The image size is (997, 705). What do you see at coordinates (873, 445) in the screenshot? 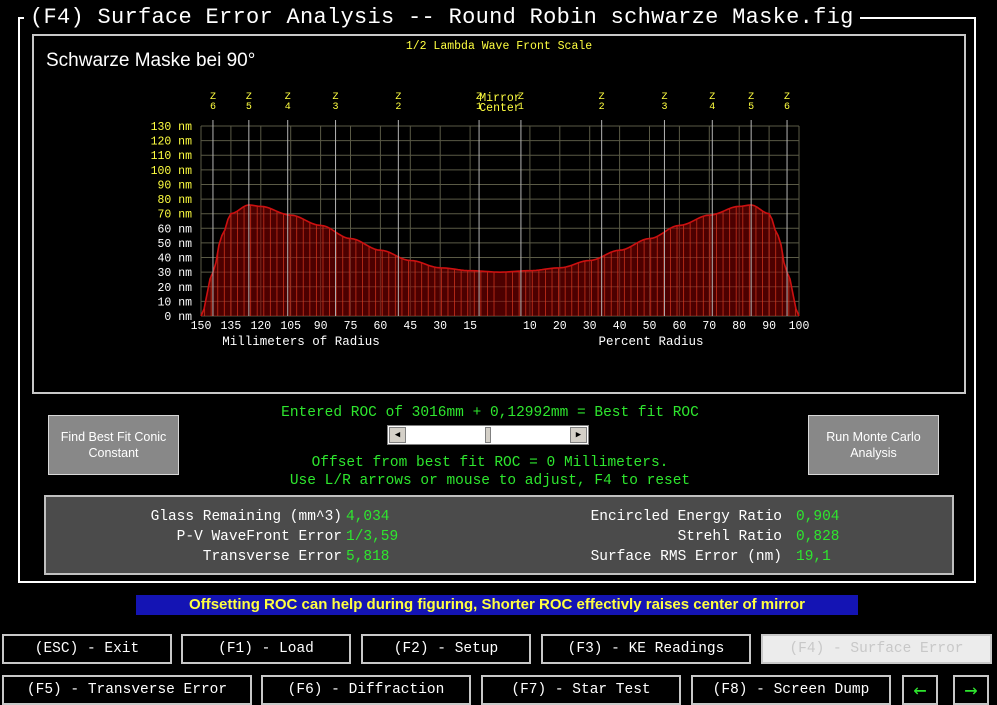
I see `run-monte-carlo-button: Run Monte Carlo Analysis` at bounding box center [873, 445].